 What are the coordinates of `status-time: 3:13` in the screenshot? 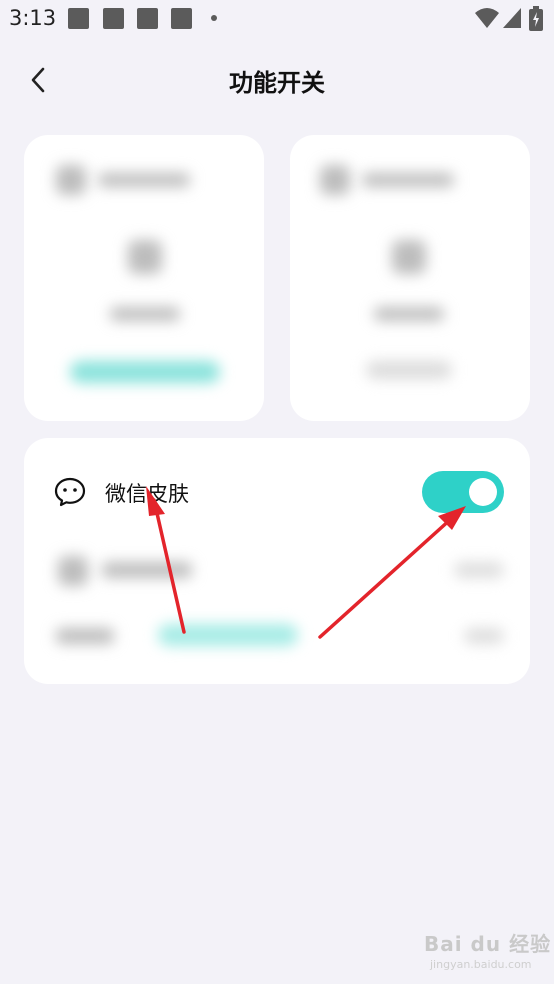 It's located at (33, 18).